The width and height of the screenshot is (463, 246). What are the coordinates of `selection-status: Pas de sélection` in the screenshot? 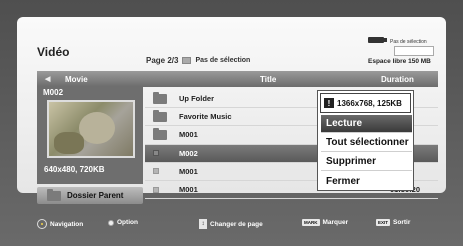 It's located at (223, 60).